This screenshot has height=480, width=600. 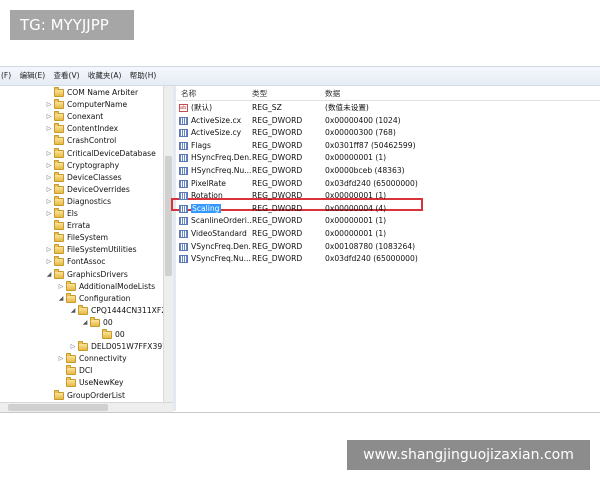 I want to click on value-row: ActiveSize.cy REG_DWORD 0x00000300 (768), so click(x=388, y=133).